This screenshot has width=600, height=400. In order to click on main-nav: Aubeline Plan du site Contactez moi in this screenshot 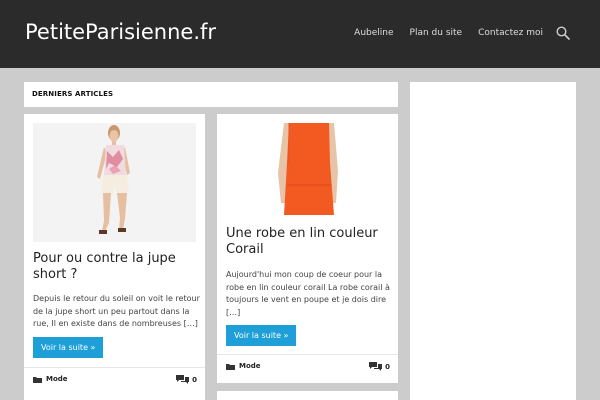, I will do `click(448, 33)`.